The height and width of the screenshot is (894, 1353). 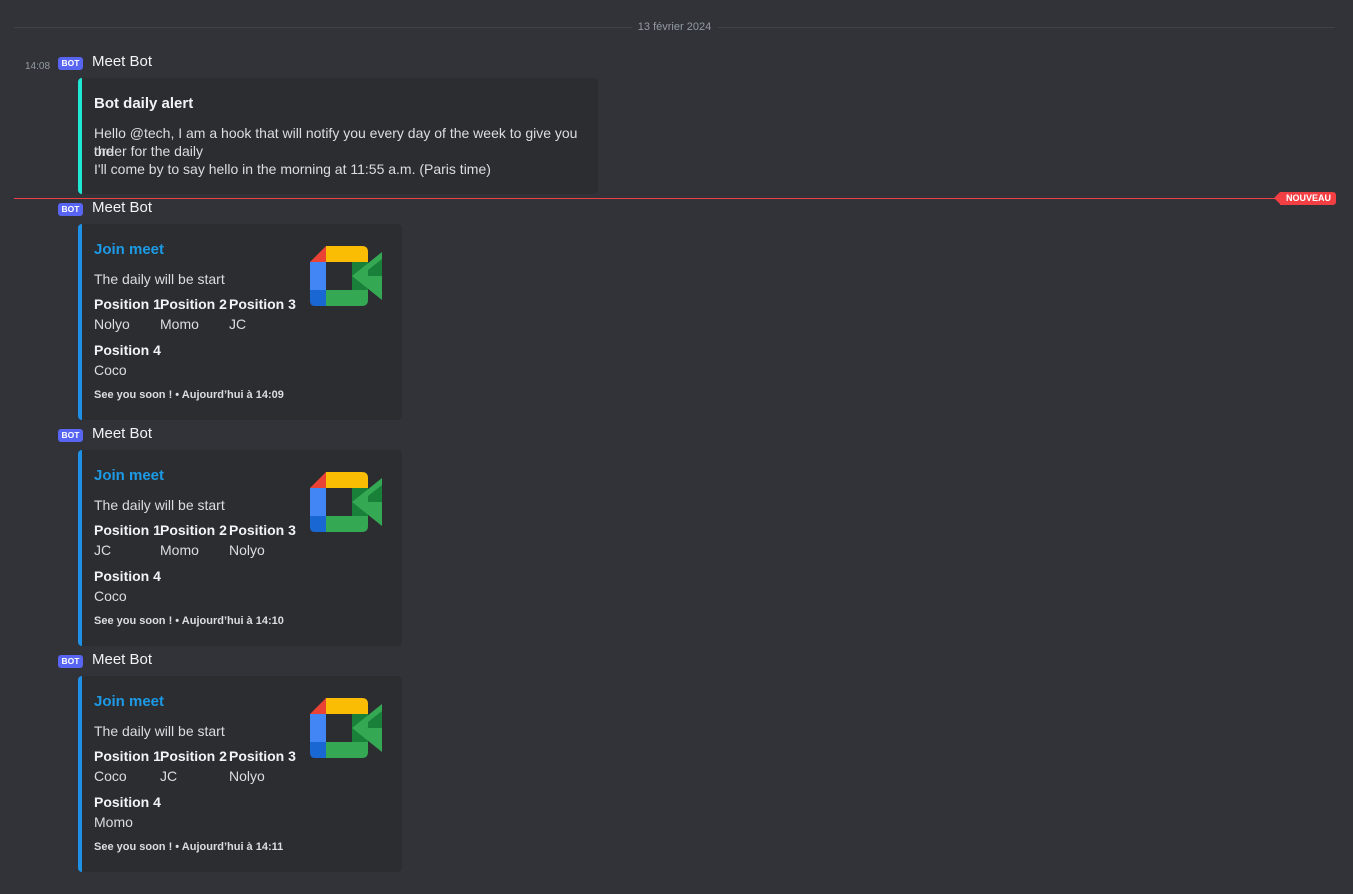 I want to click on field-position-1-value: Nolyo, so click(x=112, y=324).